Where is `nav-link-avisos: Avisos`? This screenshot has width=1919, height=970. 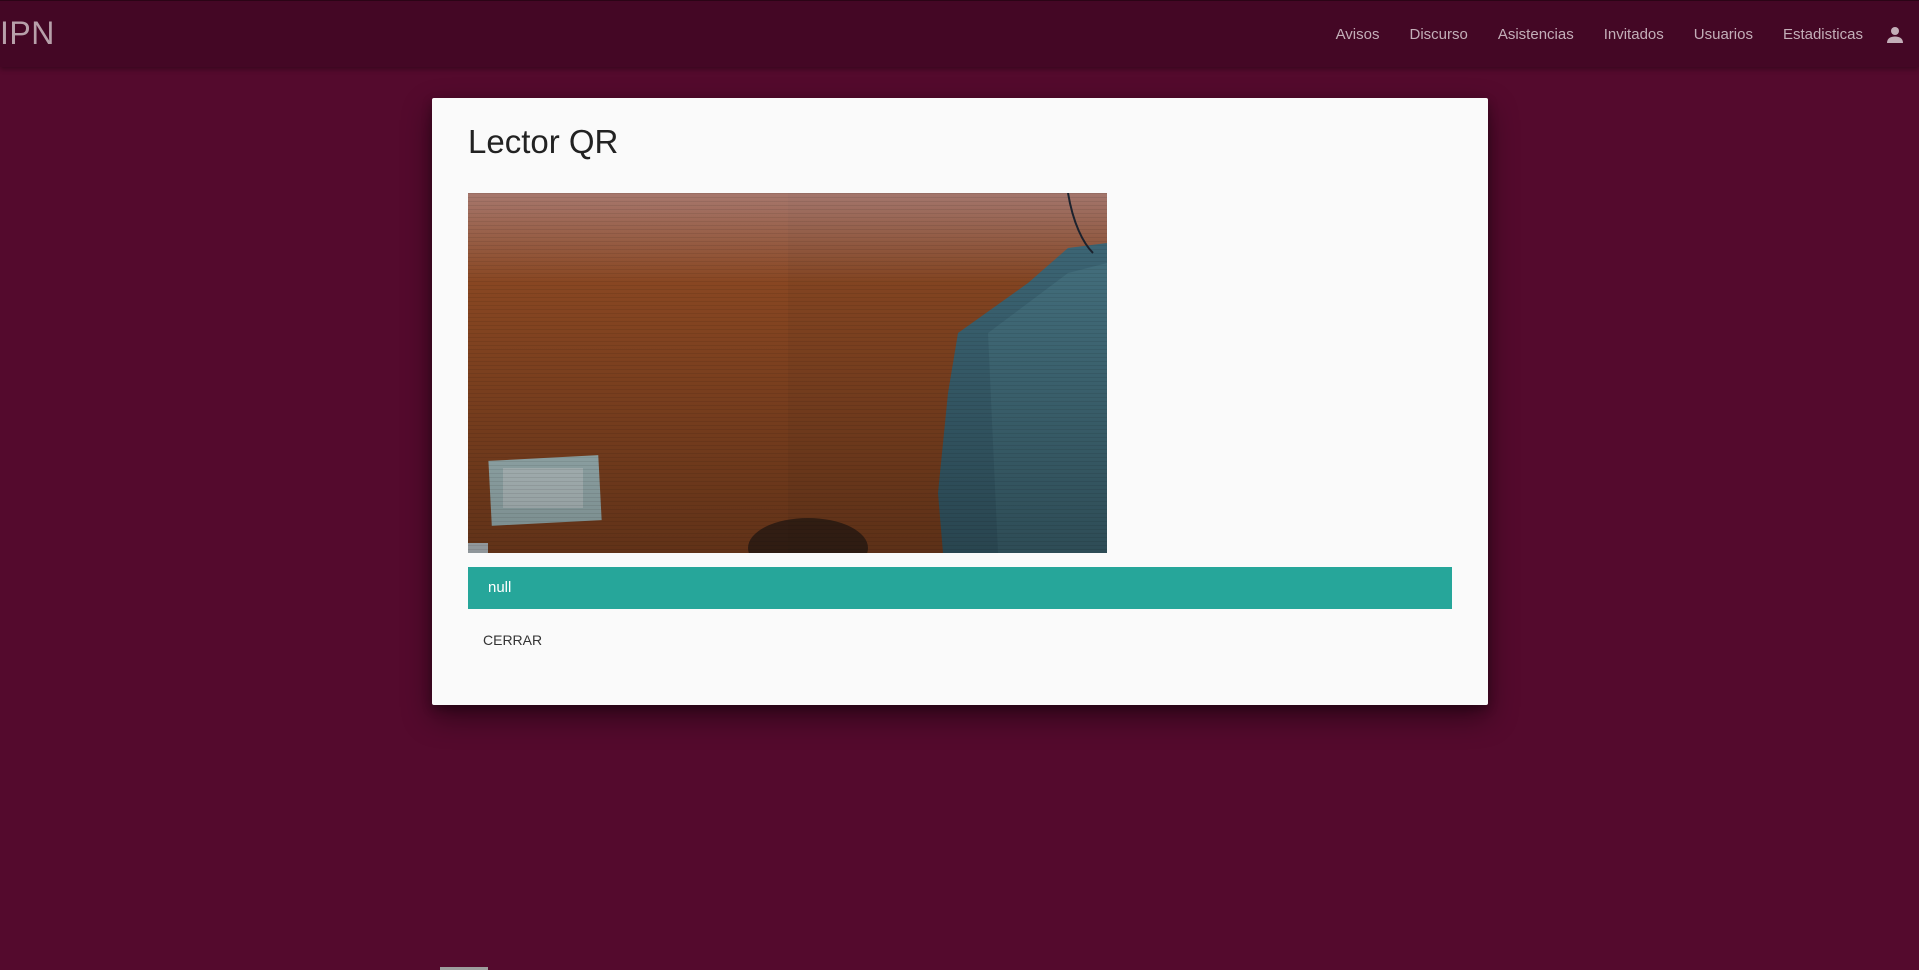
nav-link-avisos: Avisos is located at coordinates (1358, 34).